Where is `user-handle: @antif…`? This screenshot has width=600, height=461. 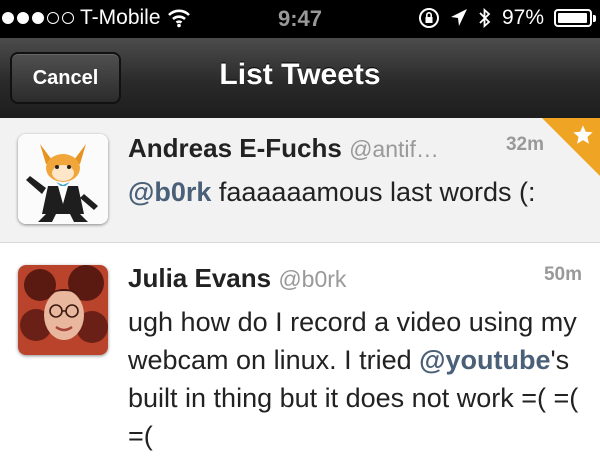
user-handle: @antif… is located at coordinates (394, 149).